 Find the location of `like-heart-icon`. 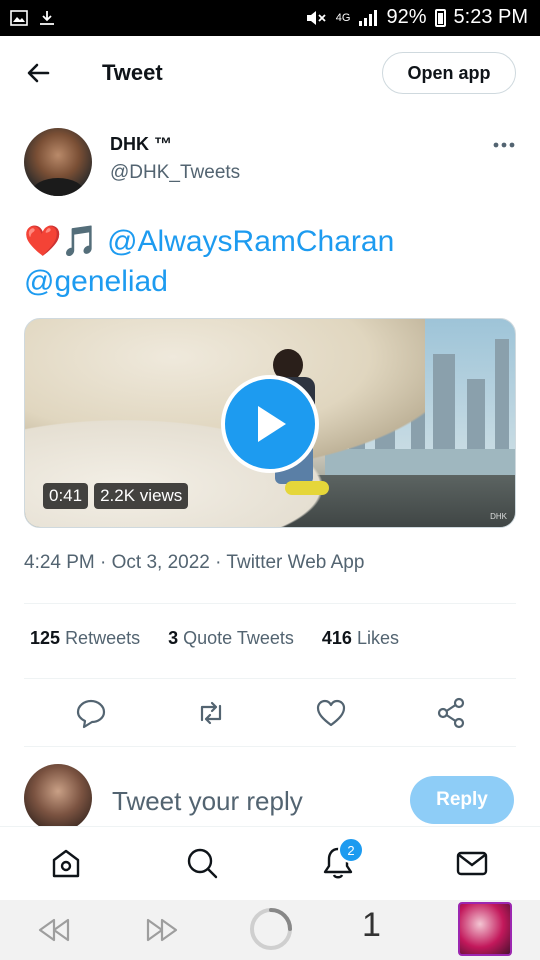

like-heart-icon is located at coordinates (331, 713).